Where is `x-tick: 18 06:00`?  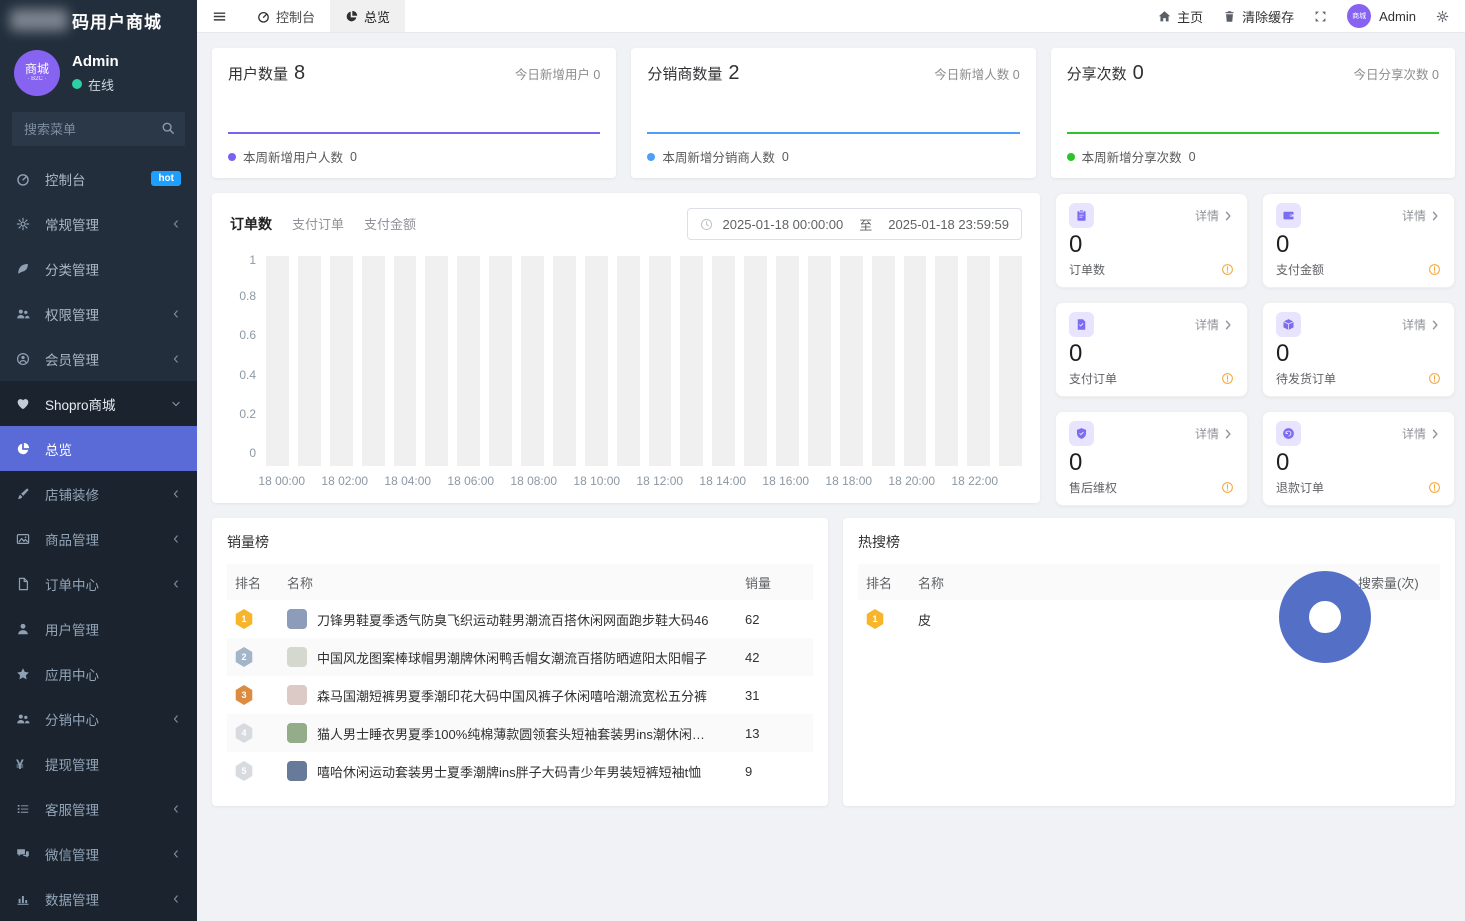
x-tick: 18 06:00 is located at coordinates (471, 481).